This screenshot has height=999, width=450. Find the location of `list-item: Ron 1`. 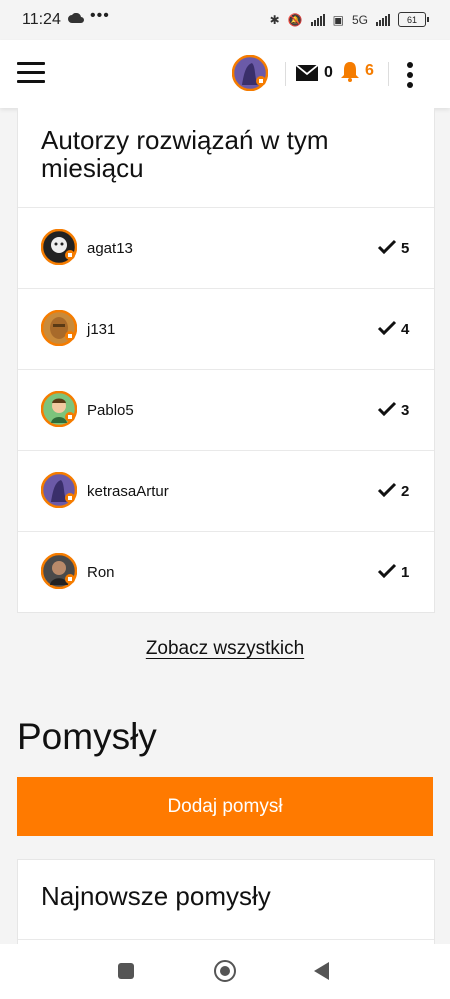

list-item: Ron 1 is located at coordinates (226, 571).